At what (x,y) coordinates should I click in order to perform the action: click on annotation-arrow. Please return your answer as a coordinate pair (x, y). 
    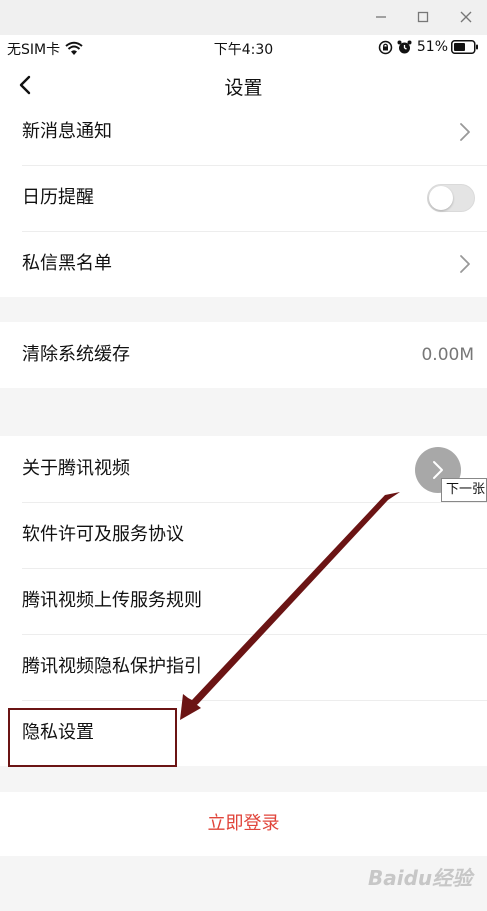
    Looking at the image, I should click on (290, 606).